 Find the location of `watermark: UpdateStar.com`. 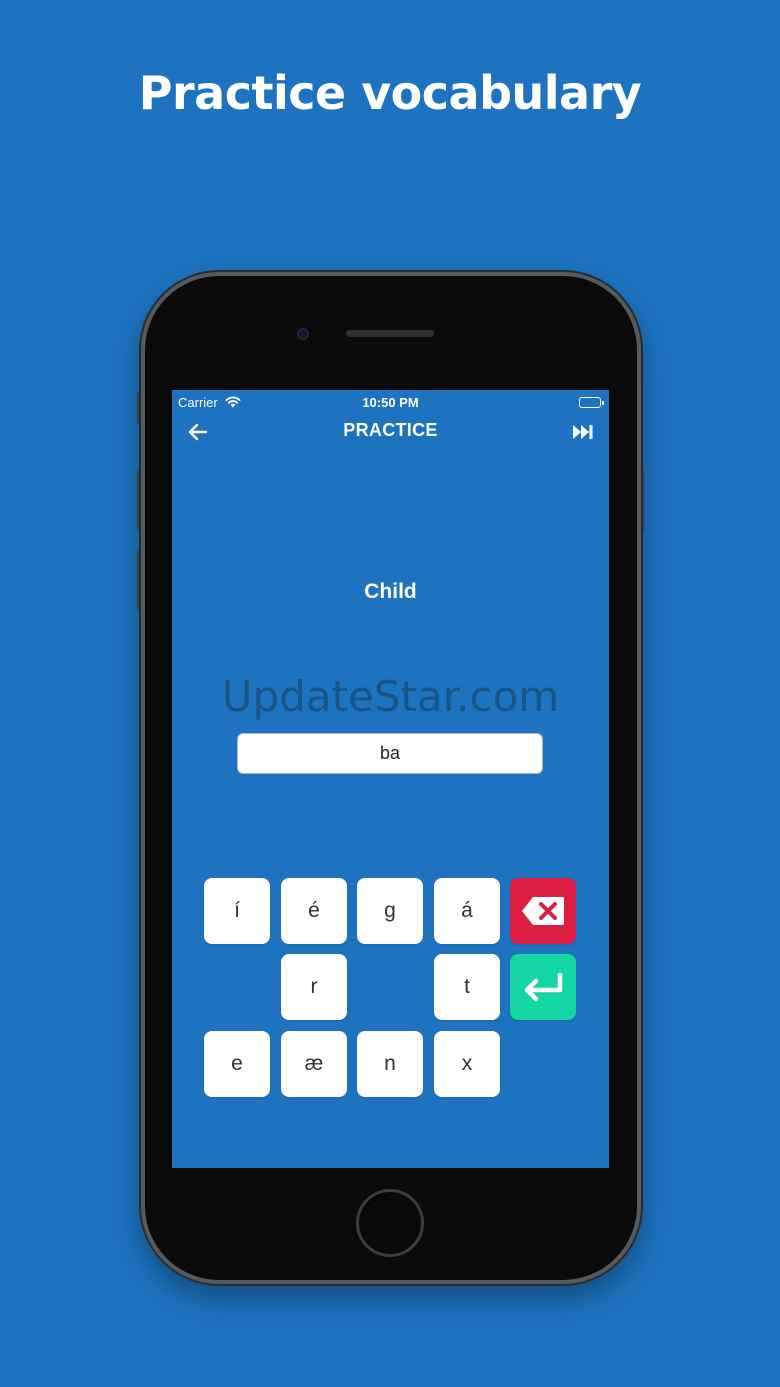

watermark: UpdateStar.com is located at coordinates (390, 696).